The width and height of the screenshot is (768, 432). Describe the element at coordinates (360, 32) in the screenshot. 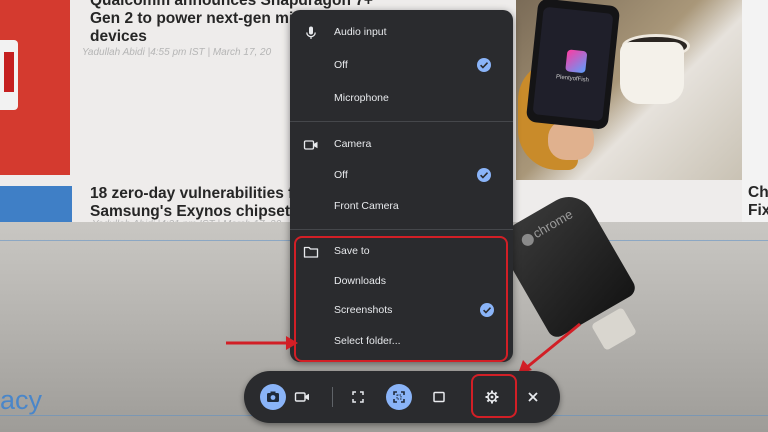

I see `audio-input-label: Audio input` at that location.